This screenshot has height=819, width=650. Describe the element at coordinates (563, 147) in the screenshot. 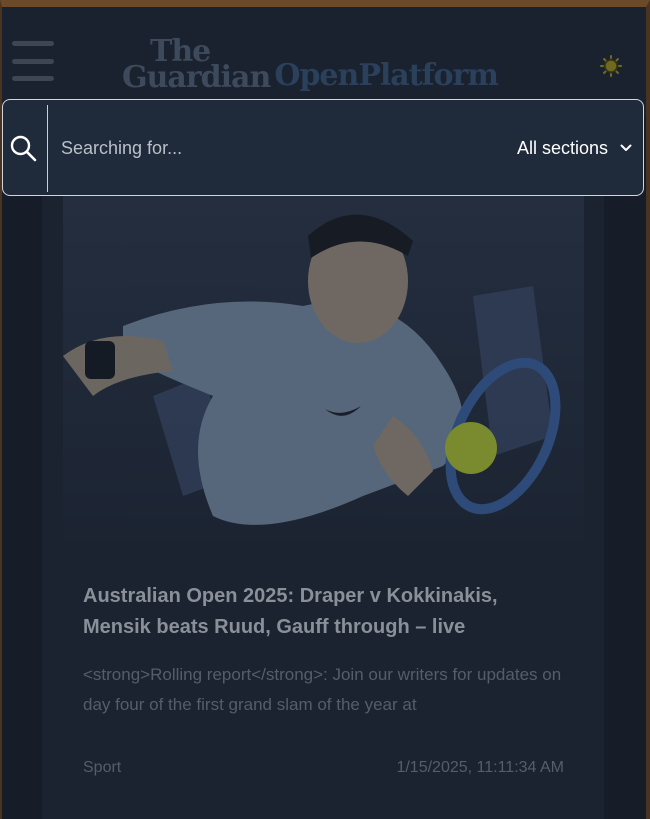

I see `section-select-label: All sections` at that location.